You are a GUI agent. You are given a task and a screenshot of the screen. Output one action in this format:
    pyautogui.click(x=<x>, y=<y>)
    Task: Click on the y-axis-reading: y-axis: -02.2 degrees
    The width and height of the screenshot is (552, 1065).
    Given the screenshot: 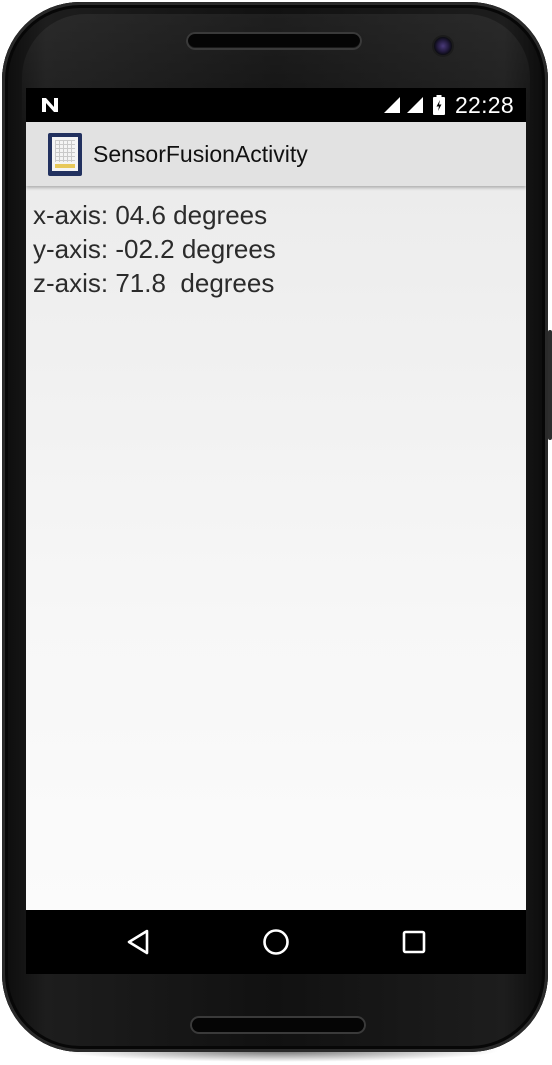 What is the action you would take?
    pyautogui.click(x=154, y=249)
    